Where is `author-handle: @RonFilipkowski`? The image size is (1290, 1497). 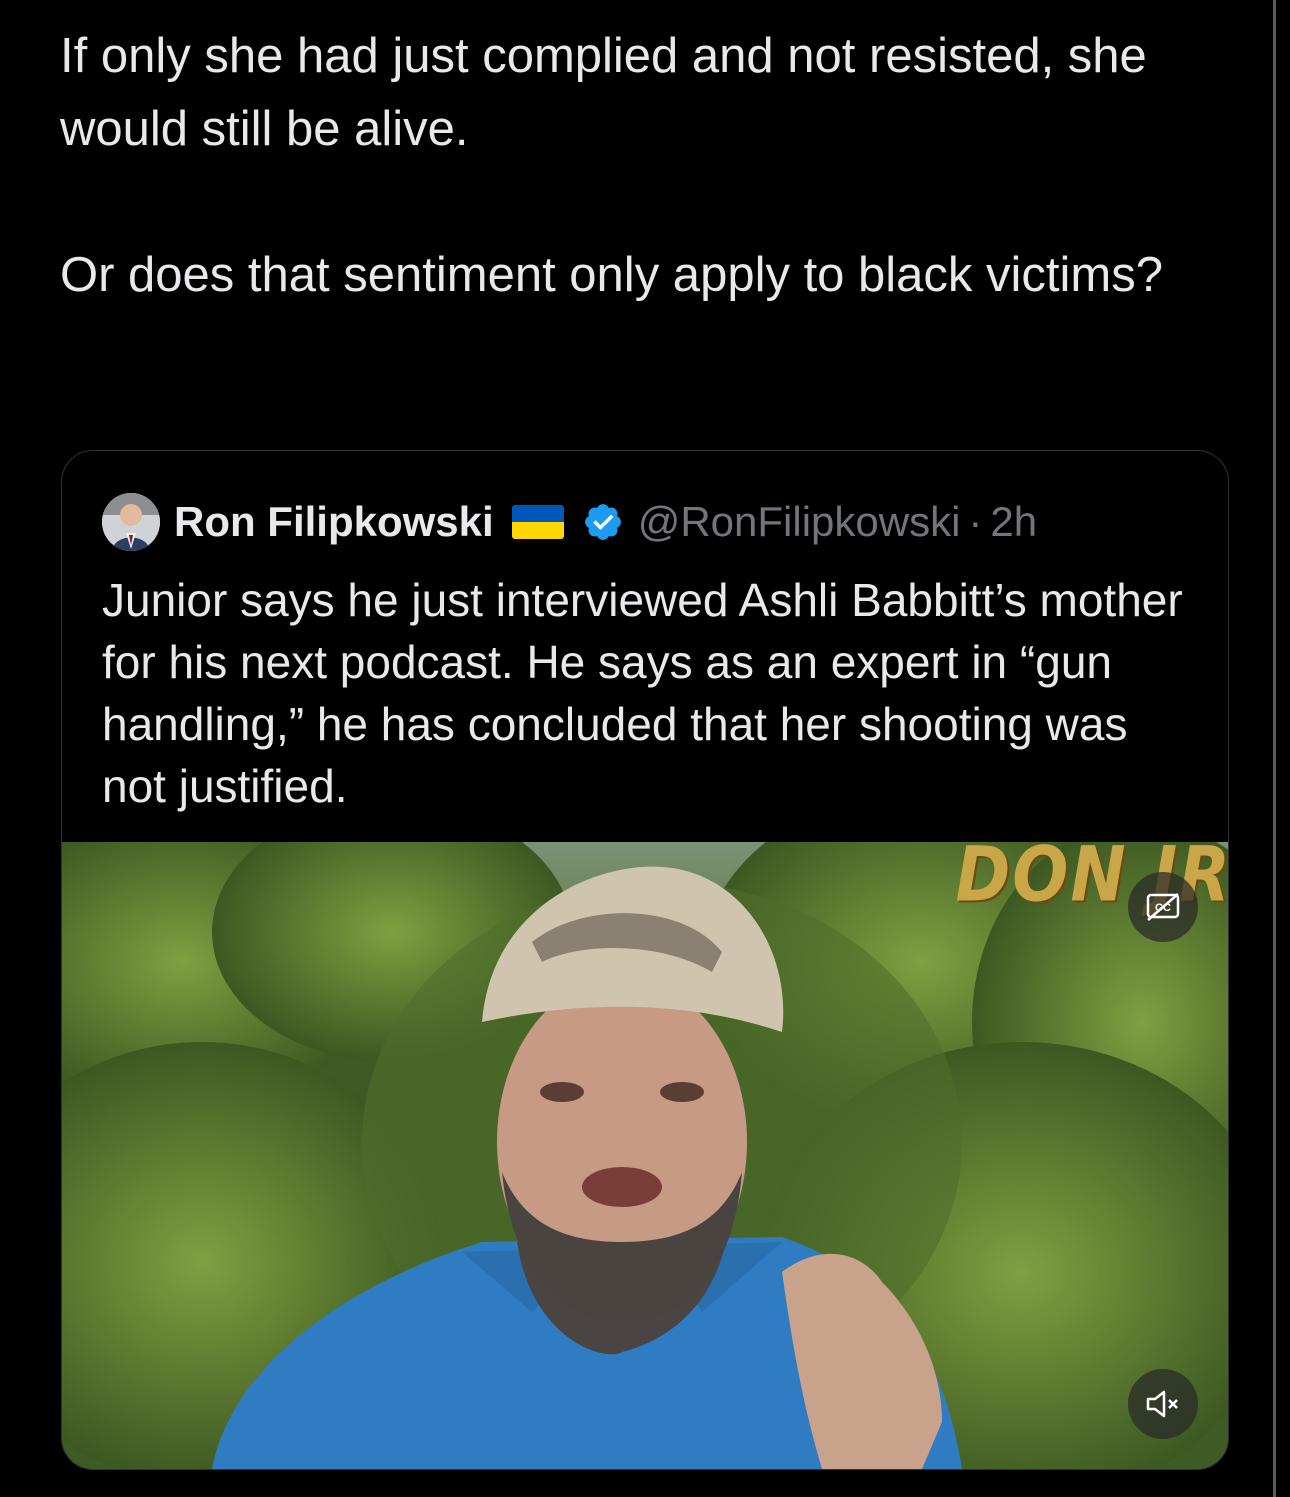 author-handle: @RonFilipkowski is located at coordinates (799, 522).